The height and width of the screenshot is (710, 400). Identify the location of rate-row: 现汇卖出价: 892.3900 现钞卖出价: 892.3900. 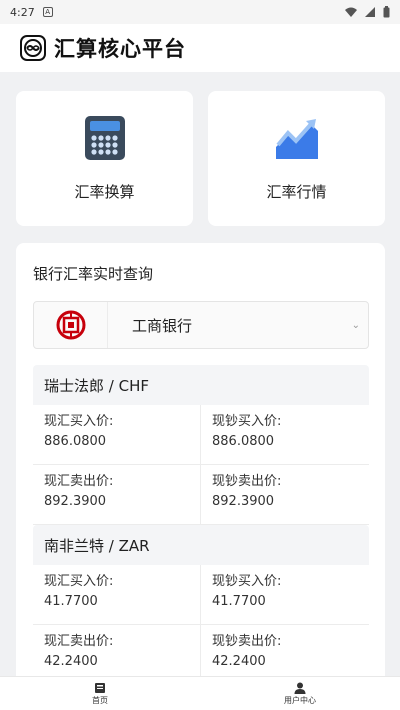
(201, 495).